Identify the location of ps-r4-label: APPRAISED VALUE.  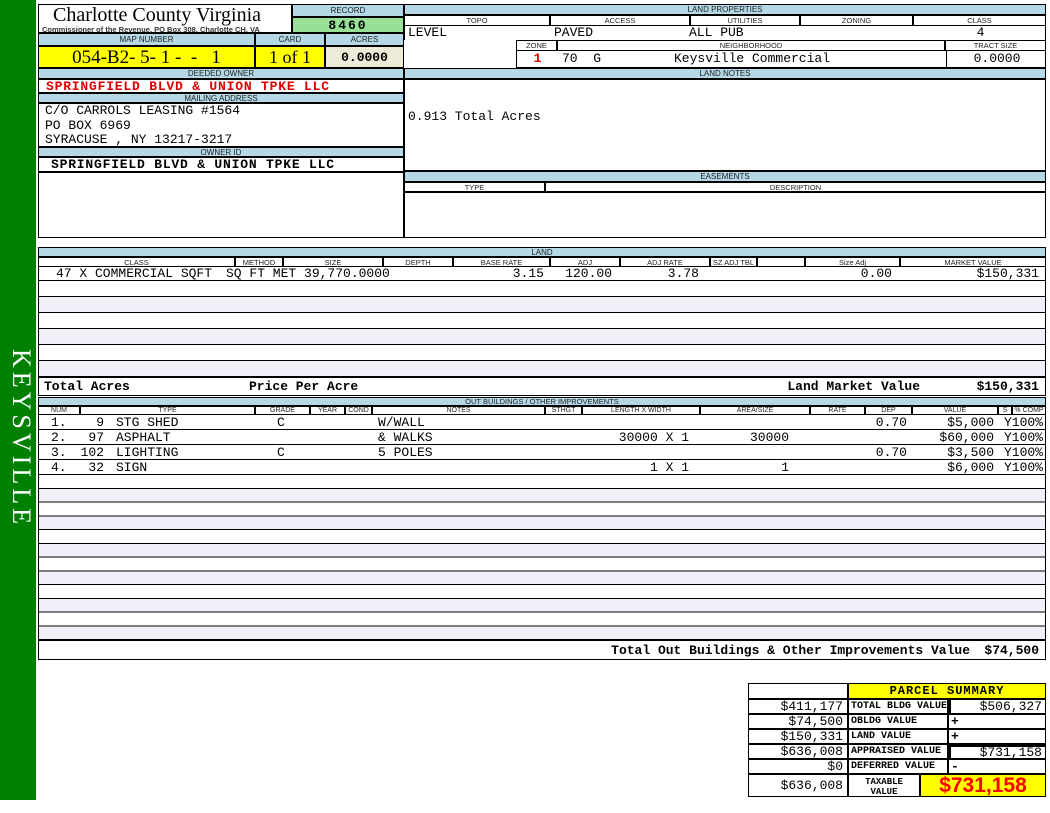
(898, 751).